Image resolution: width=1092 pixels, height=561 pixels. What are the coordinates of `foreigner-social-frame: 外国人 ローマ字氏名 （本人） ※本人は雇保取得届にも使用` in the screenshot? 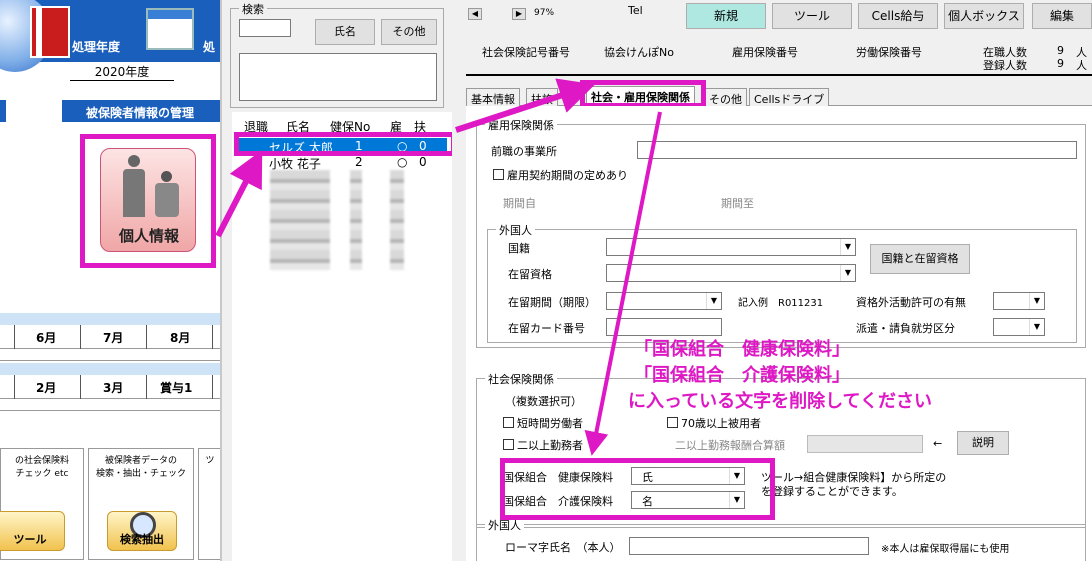 It's located at (781, 539).